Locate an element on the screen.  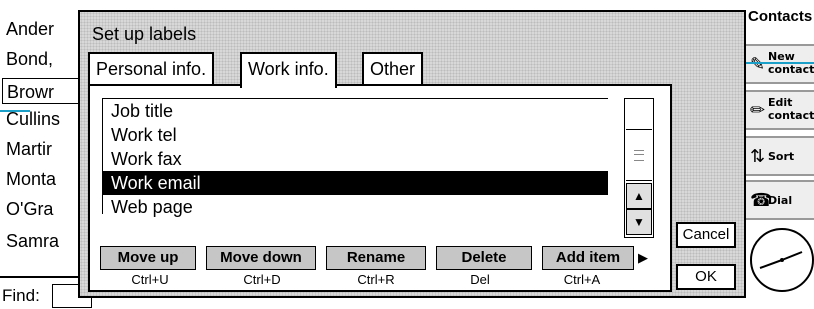
move-down-button: Move down is located at coordinates (261, 258).